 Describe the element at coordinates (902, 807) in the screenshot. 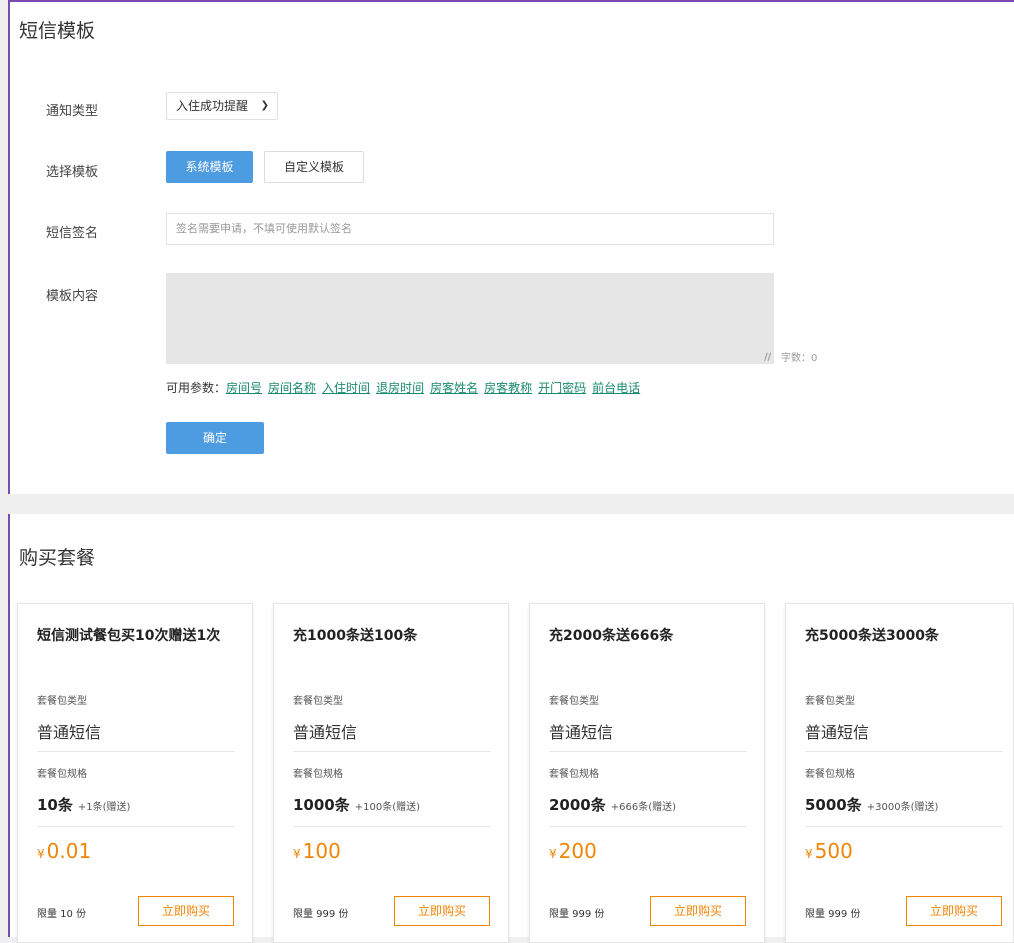

I see `spec-bonus: +3000条(赠送)` at that location.